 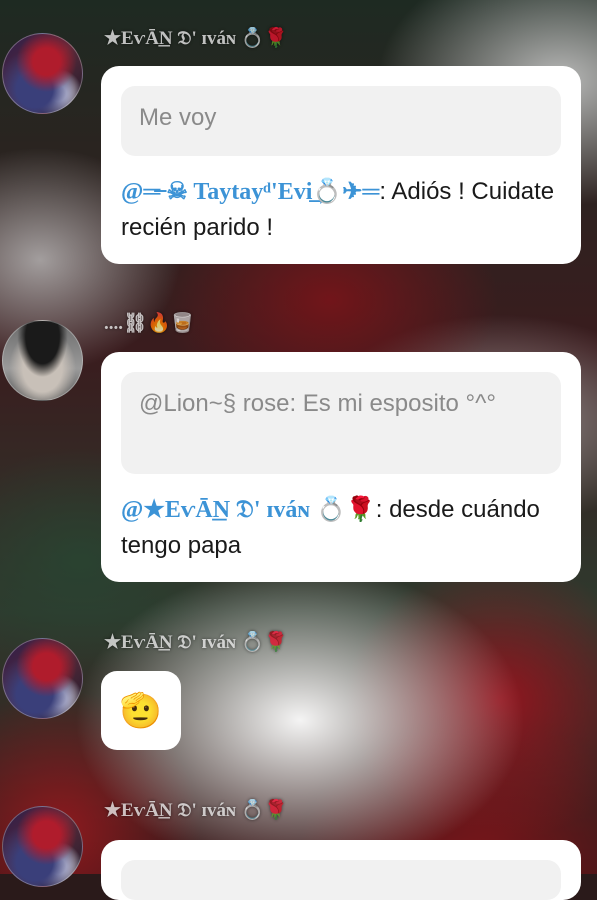 What do you see at coordinates (341, 121) in the screenshot?
I see `quoted-message: Me voy` at bounding box center [341, 121].